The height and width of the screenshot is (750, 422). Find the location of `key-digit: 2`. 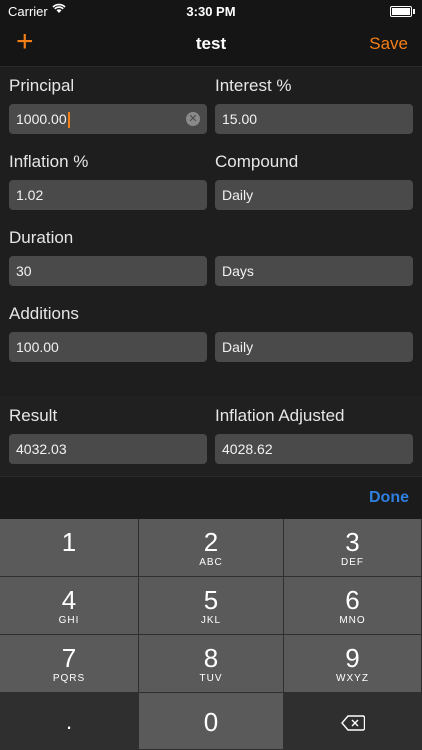

key-digit: 2 is located at coordinates (211, 542).